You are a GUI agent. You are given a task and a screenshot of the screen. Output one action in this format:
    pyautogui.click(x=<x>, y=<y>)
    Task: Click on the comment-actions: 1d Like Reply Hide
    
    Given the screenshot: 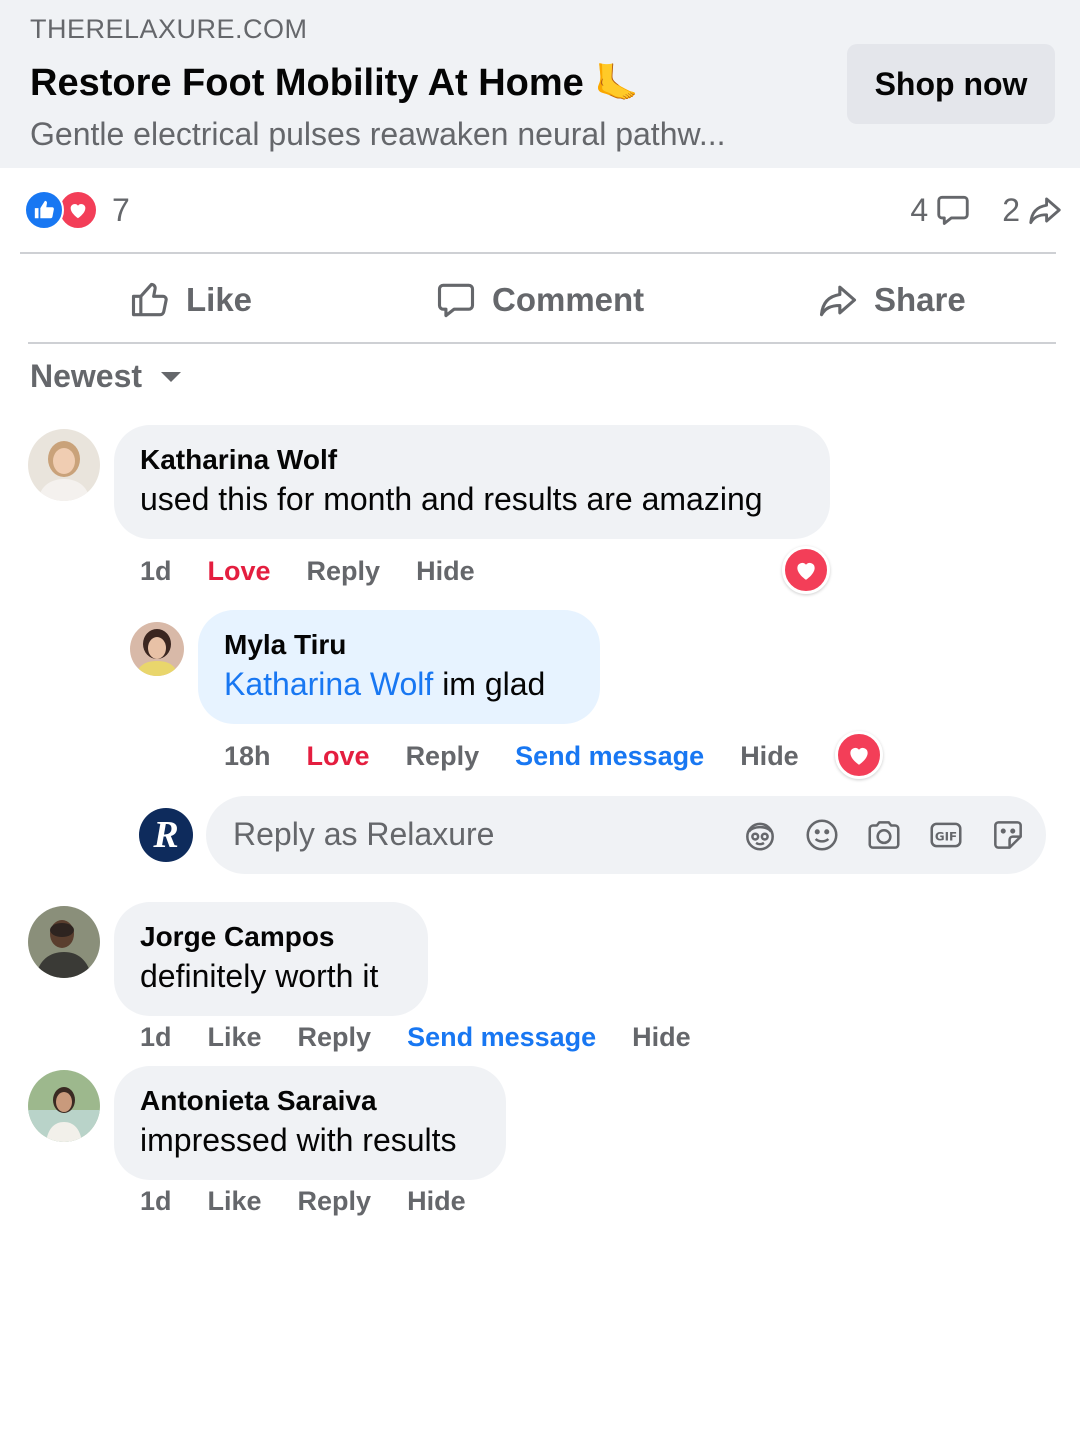 What is the action you would take?
    pyautogui.click(x=321, y=1201)
    